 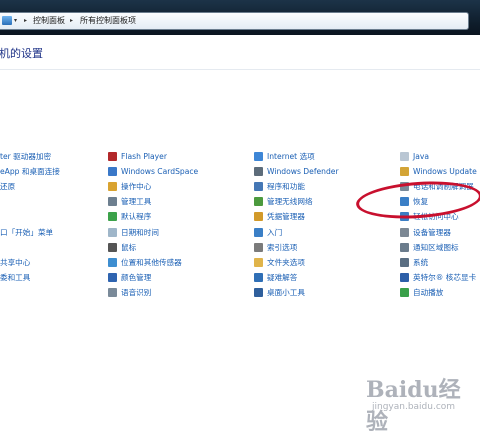 I want to click on windows-update-icon, so click(x=404, y=171).